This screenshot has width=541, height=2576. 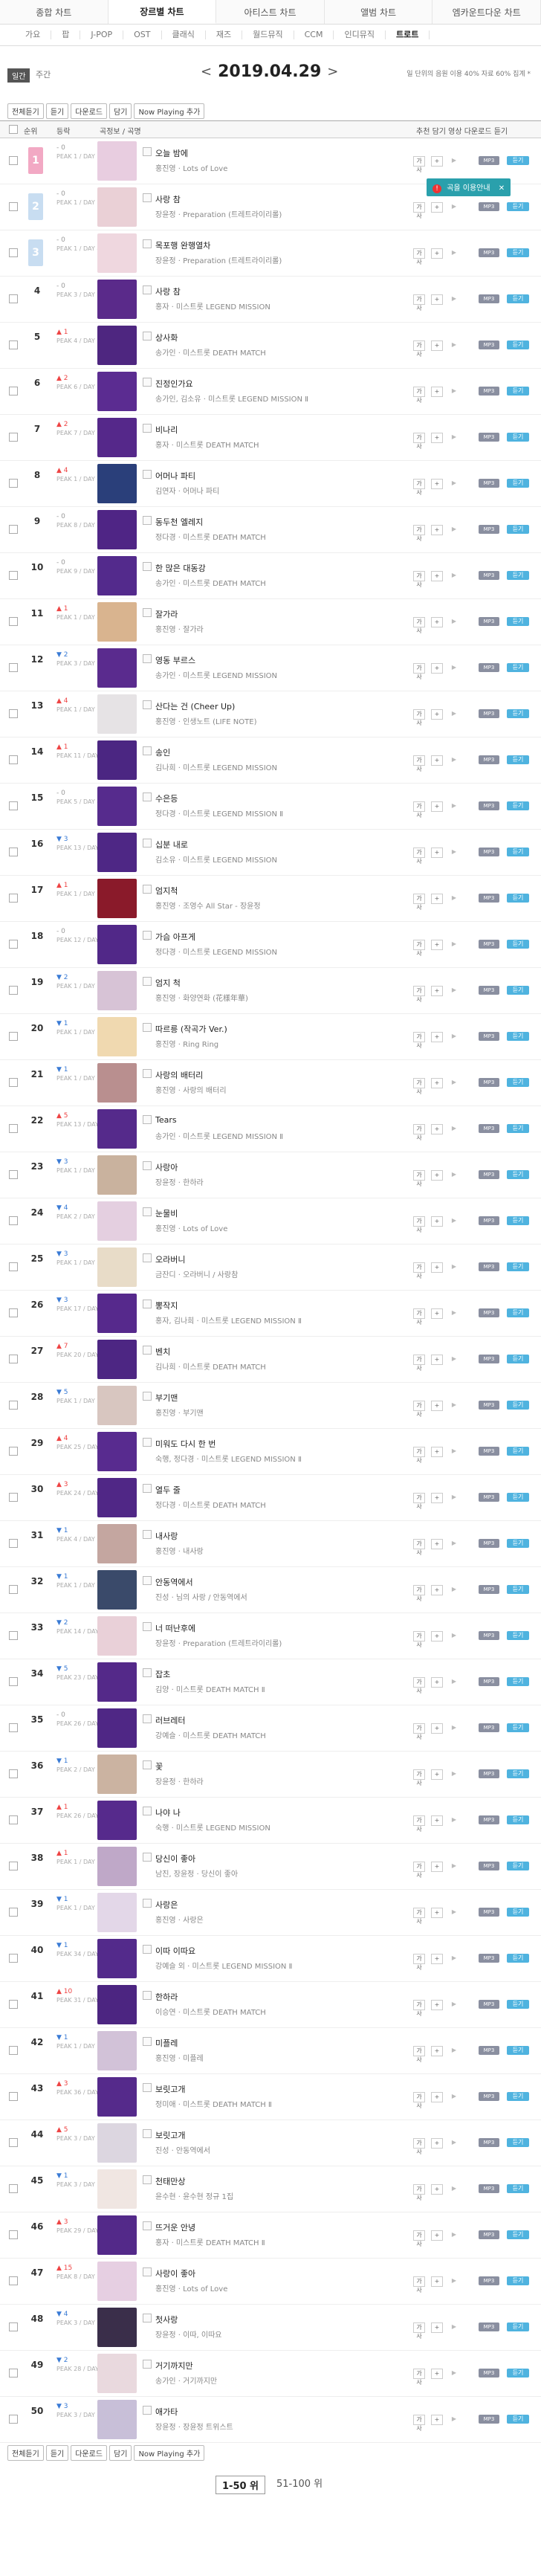 What do you see at coordinates (314, 34) in the screenshot?
I see `genre-tab: CCM` at bounding box center [314, 34].